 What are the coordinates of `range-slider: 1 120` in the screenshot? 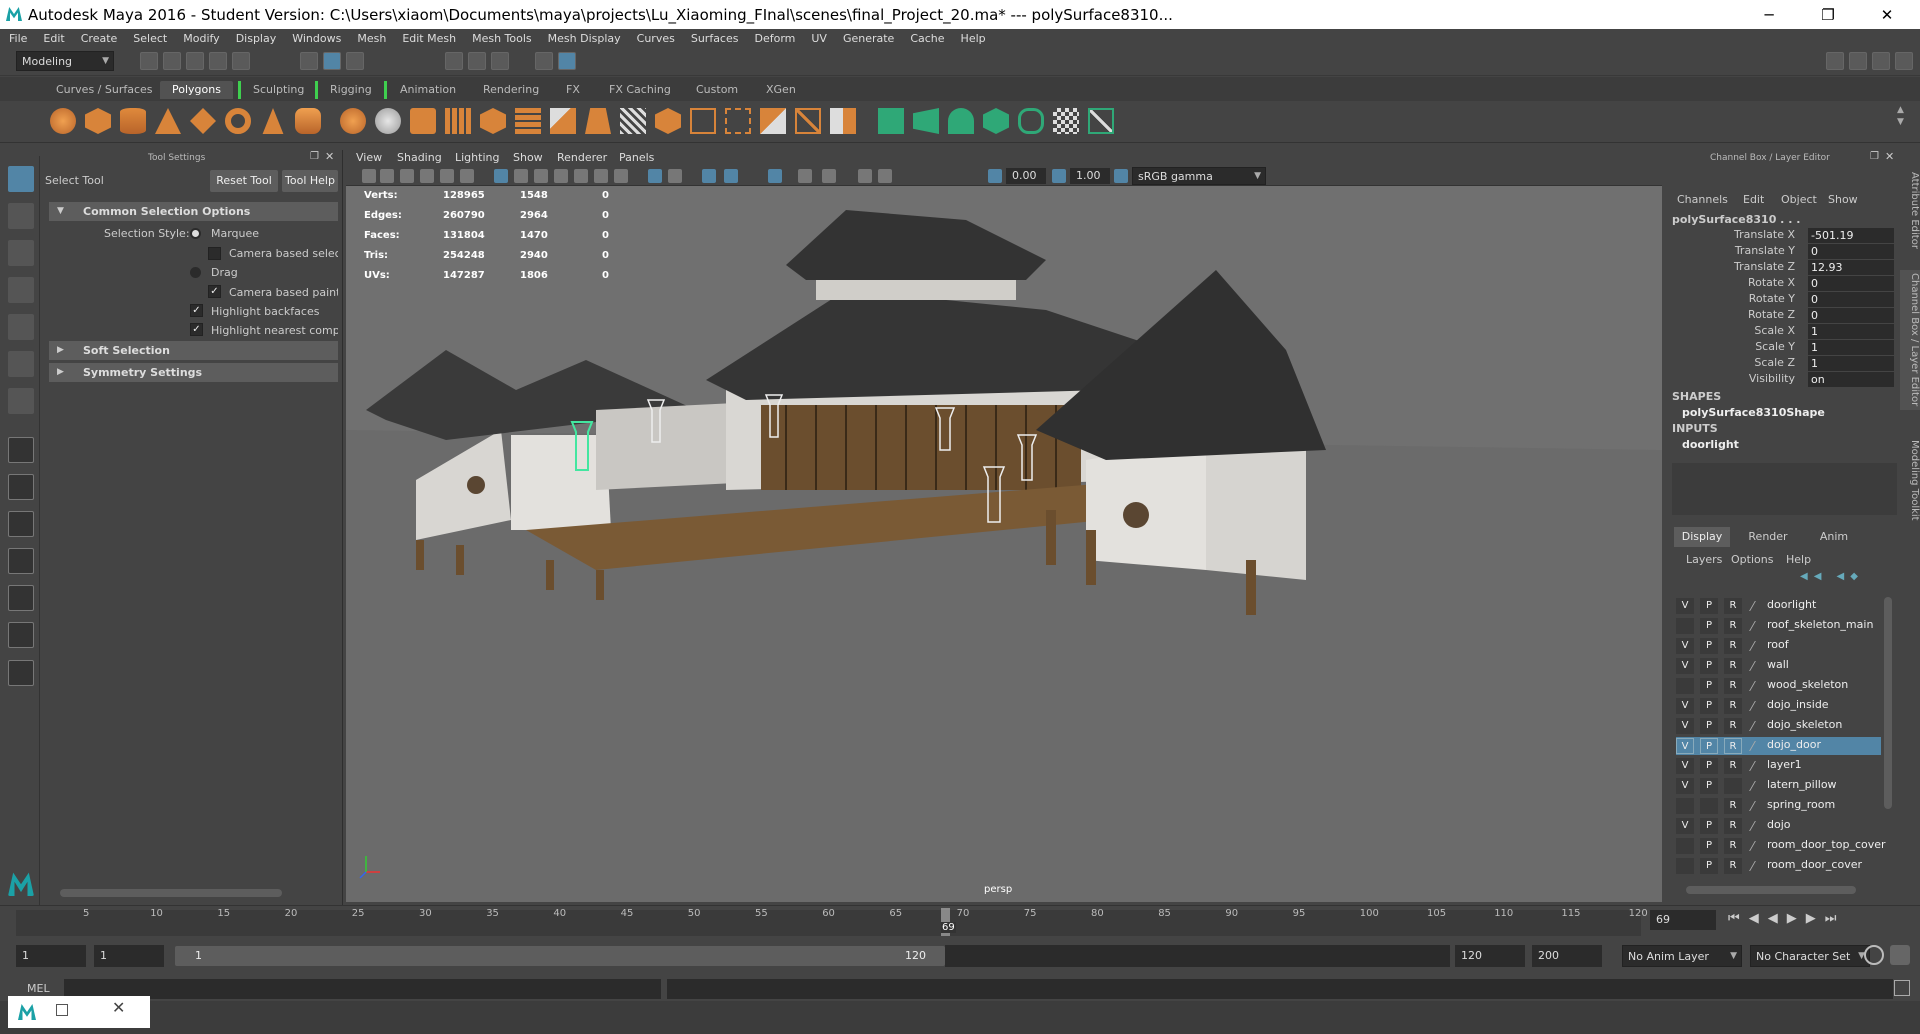 It's located at (560, 956).